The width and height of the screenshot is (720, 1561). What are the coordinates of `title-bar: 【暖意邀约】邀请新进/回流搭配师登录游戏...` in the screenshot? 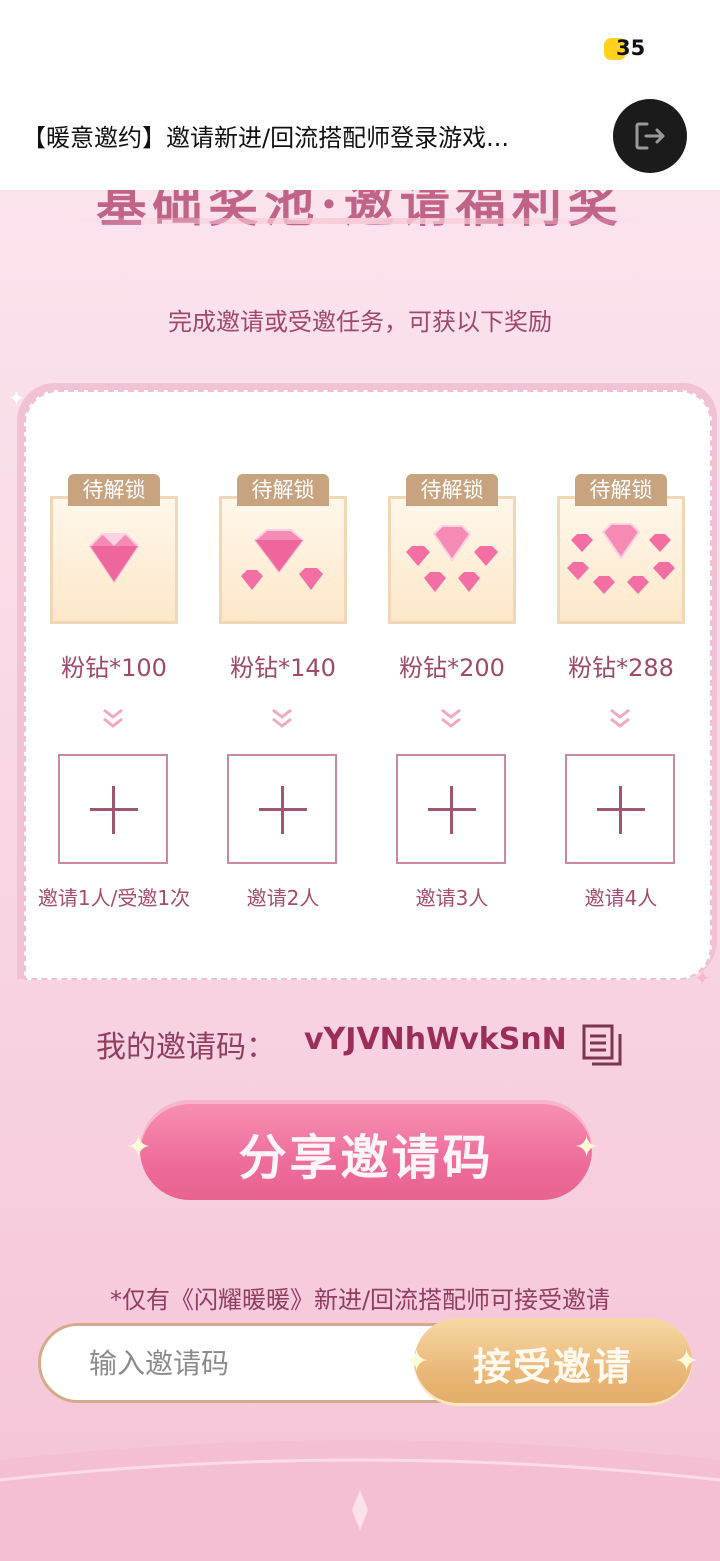 It's located at (360, 143).